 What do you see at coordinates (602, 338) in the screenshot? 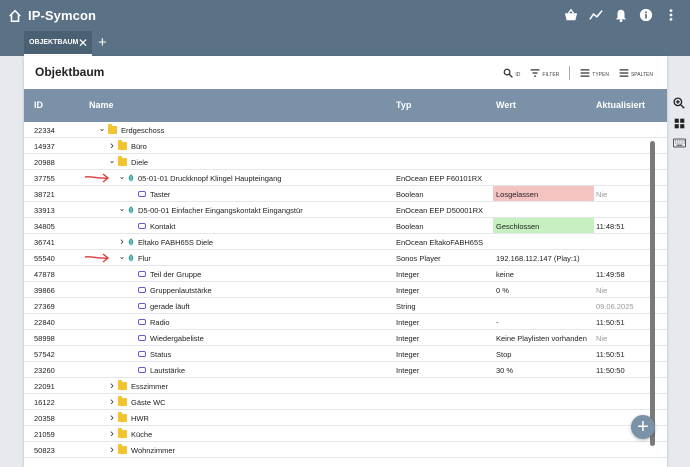
I see `cell-aktualisiert: Nie` at bounding box center [602, 338].